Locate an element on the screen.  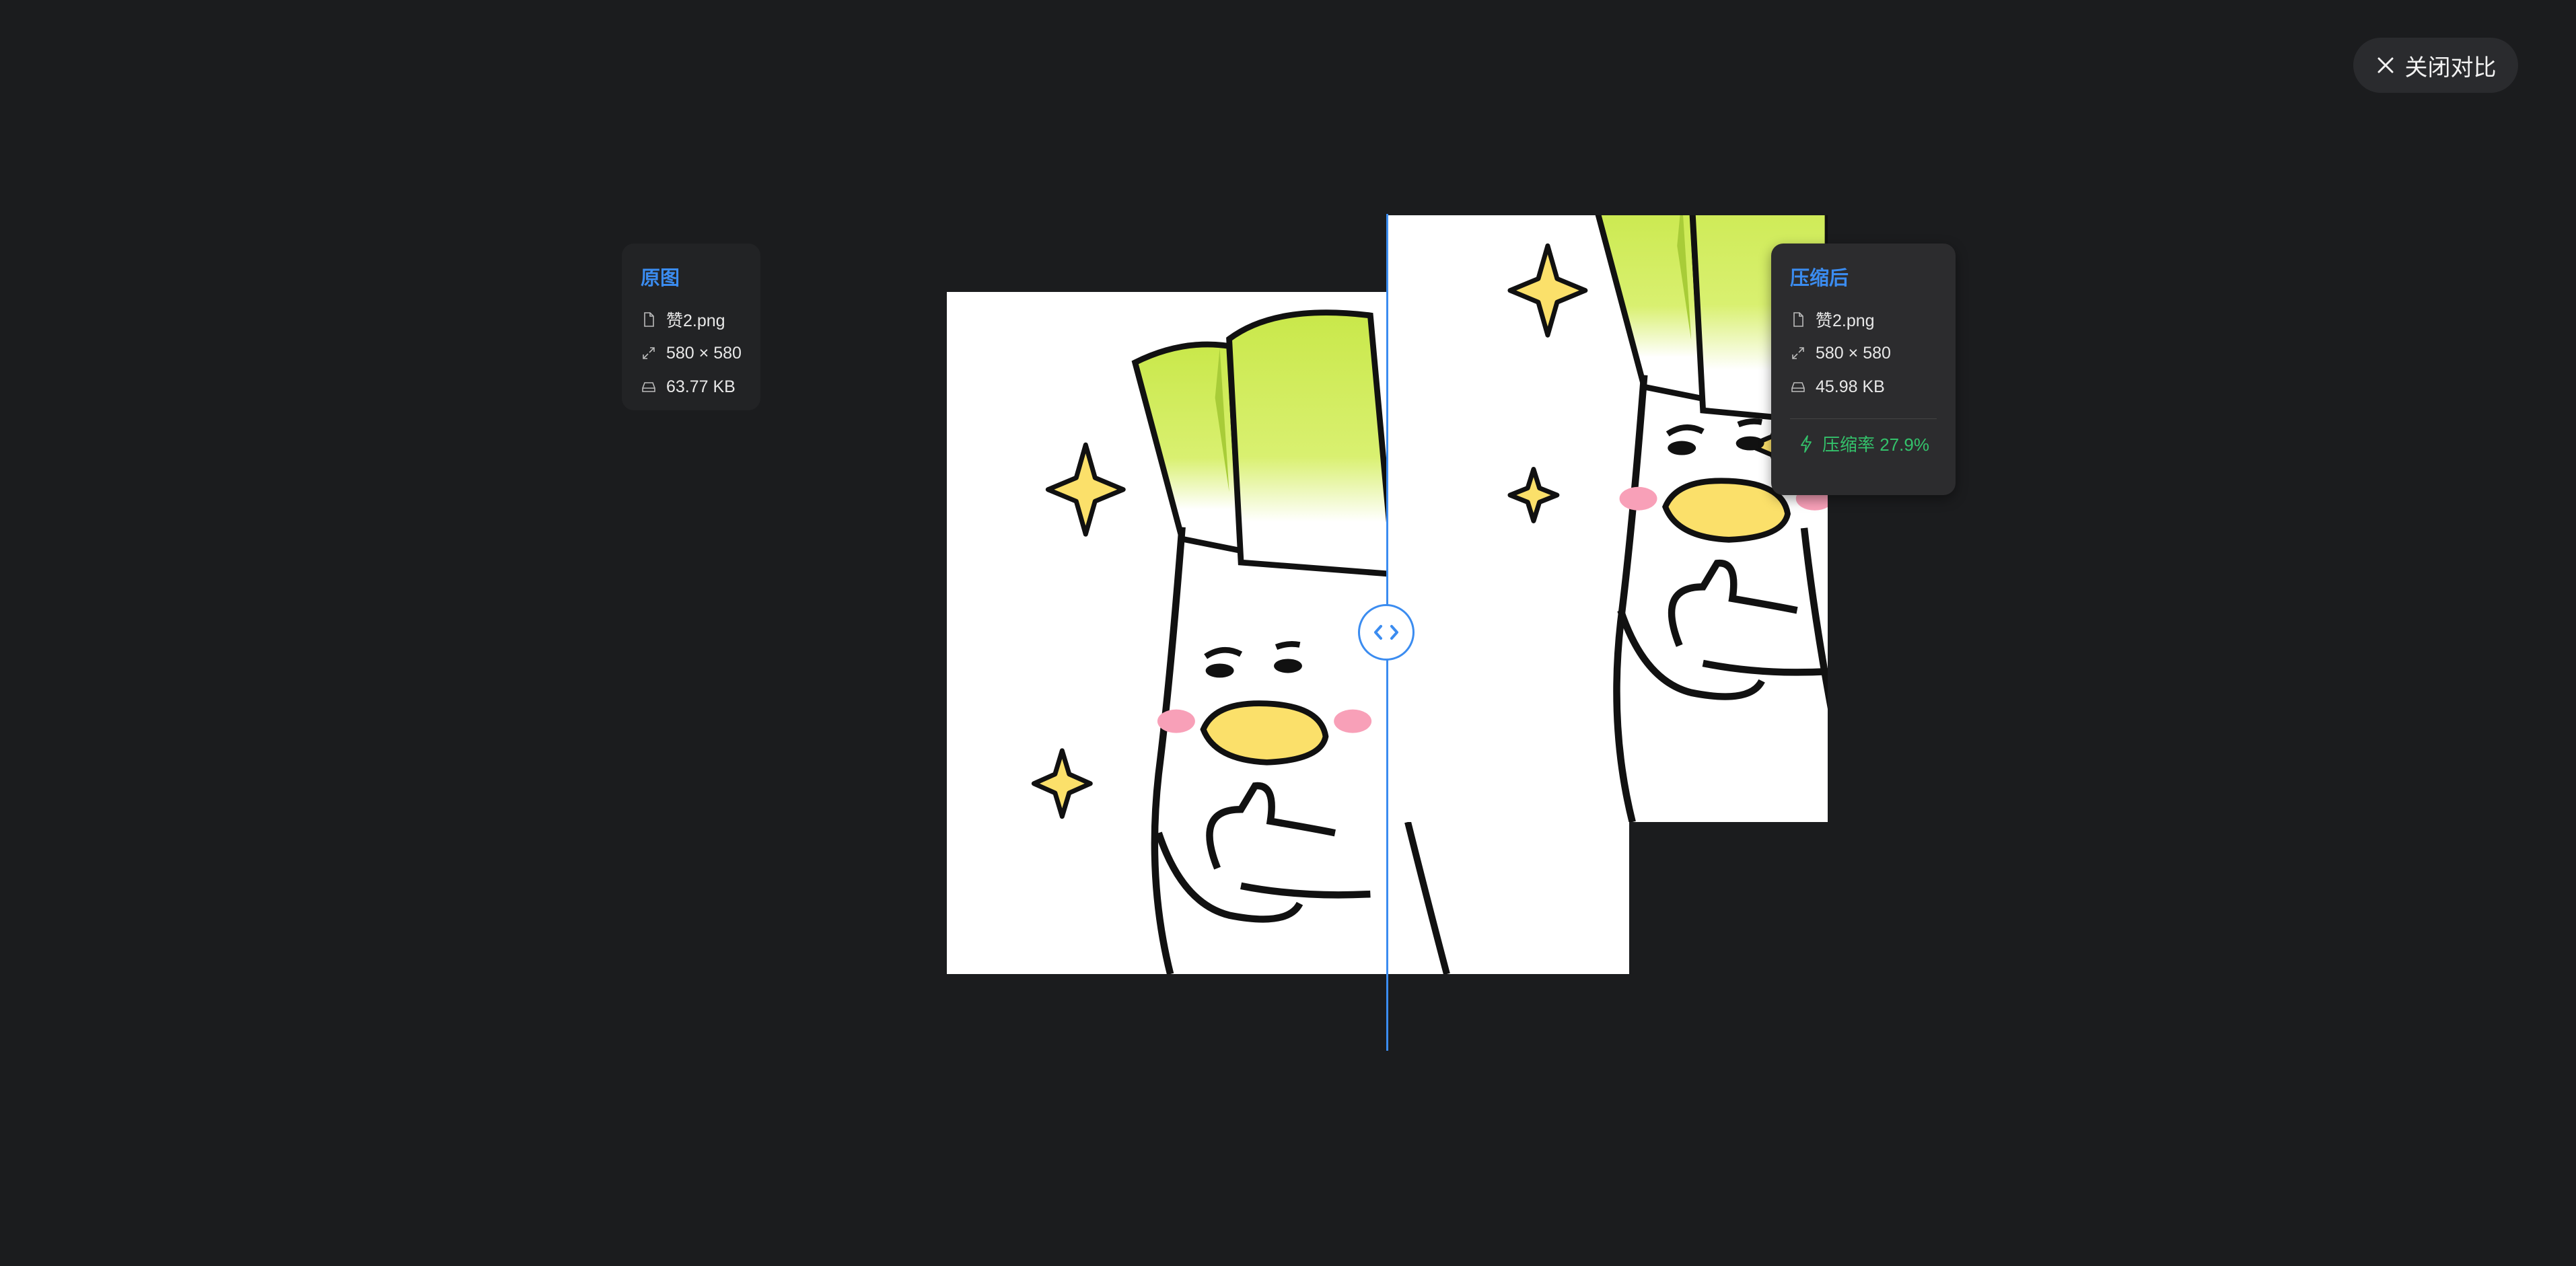
lightning-icon is located at coordinates (1806, 444).